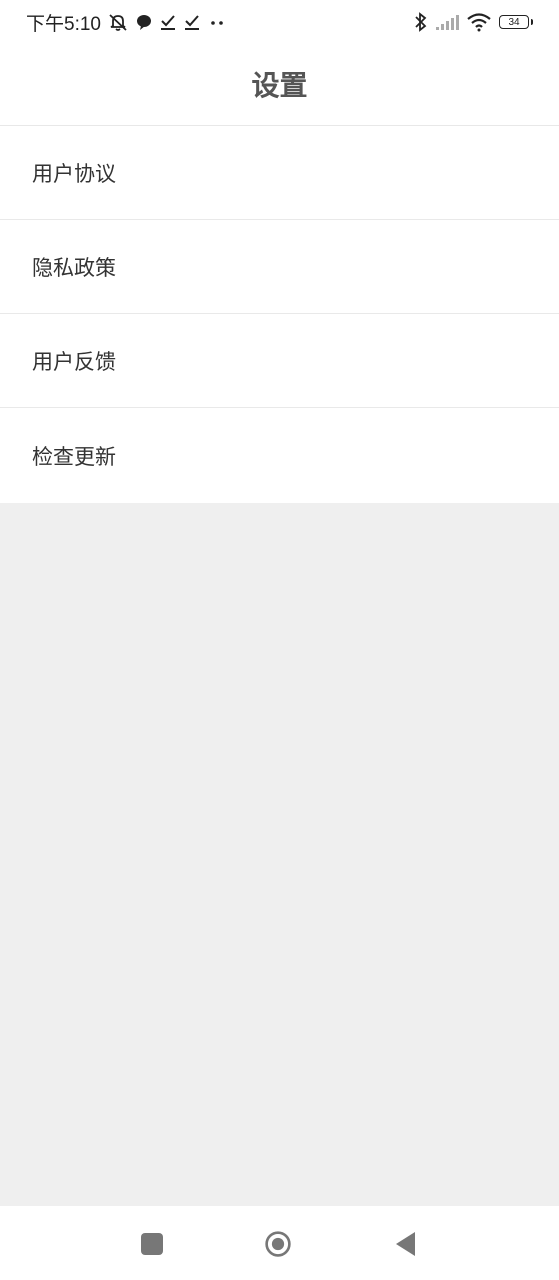  I want to click on settings-item-label: 检查更新, so click(74, 456).